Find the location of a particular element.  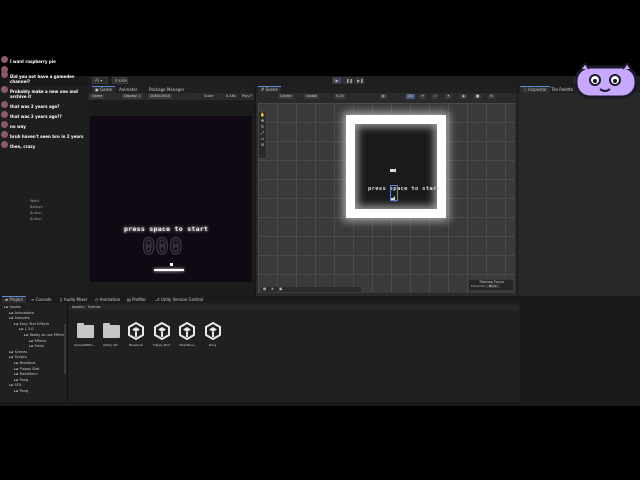

transform-tool: ⊞ is located at coordinates (262, 145).